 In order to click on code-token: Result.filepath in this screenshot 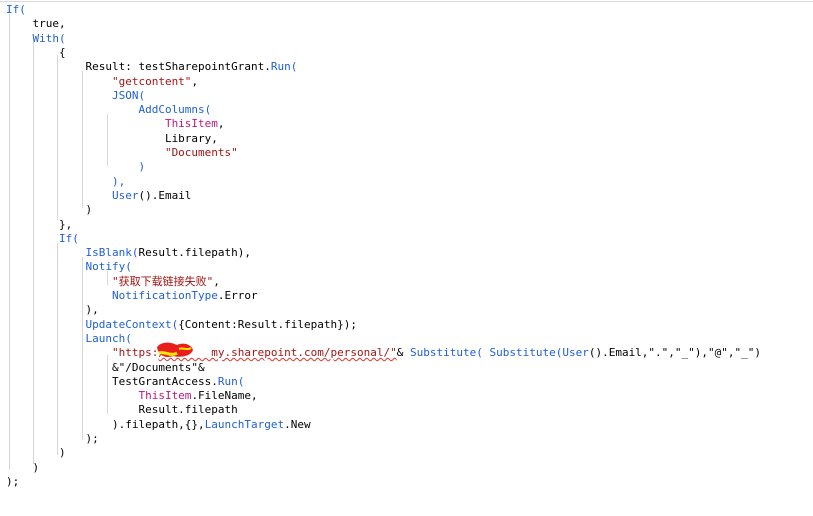, I will do `click(122, 410)`.